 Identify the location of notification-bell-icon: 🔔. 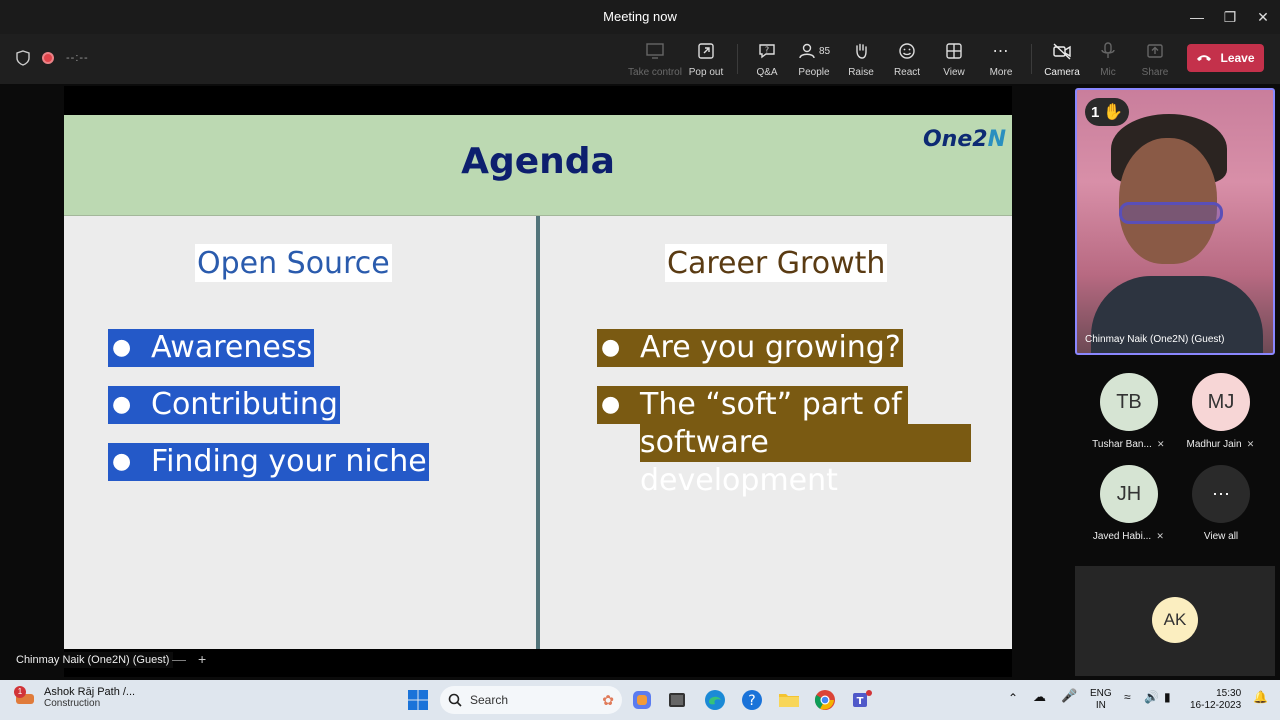
(1260, 697).